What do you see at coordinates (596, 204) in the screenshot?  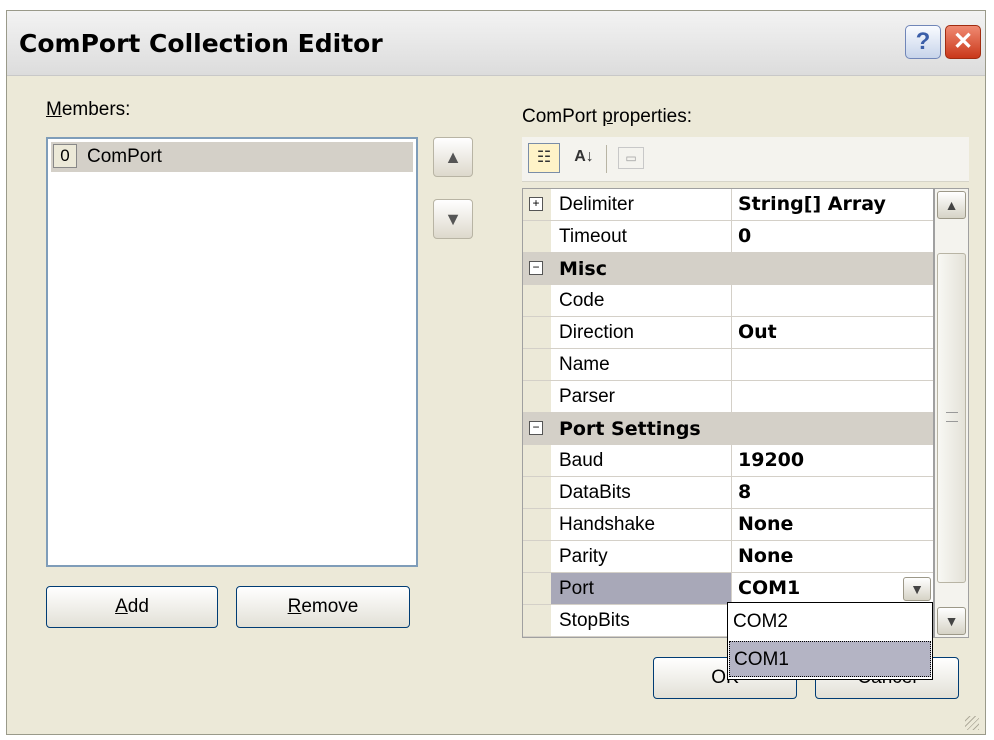 I see `property-name: Delimiter` at bounding box center [596, 204].